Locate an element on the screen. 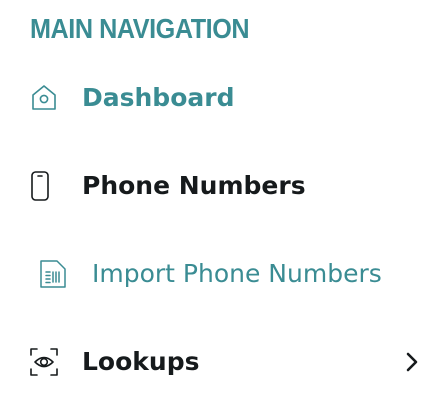 The image size is (436, 406). chevron-right-icon is located at coordinates (412, 362).